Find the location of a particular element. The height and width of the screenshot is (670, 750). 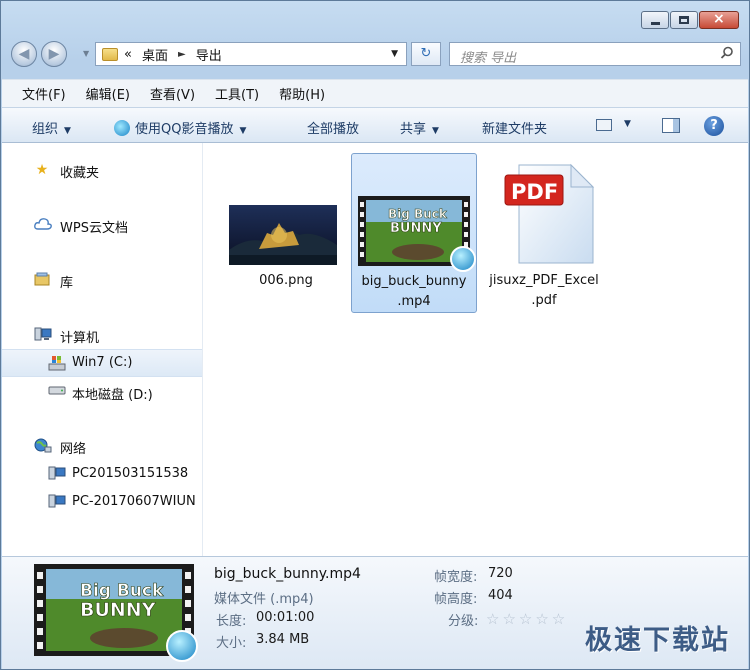

back-button: ◀ is located at coordinates (24, 54).